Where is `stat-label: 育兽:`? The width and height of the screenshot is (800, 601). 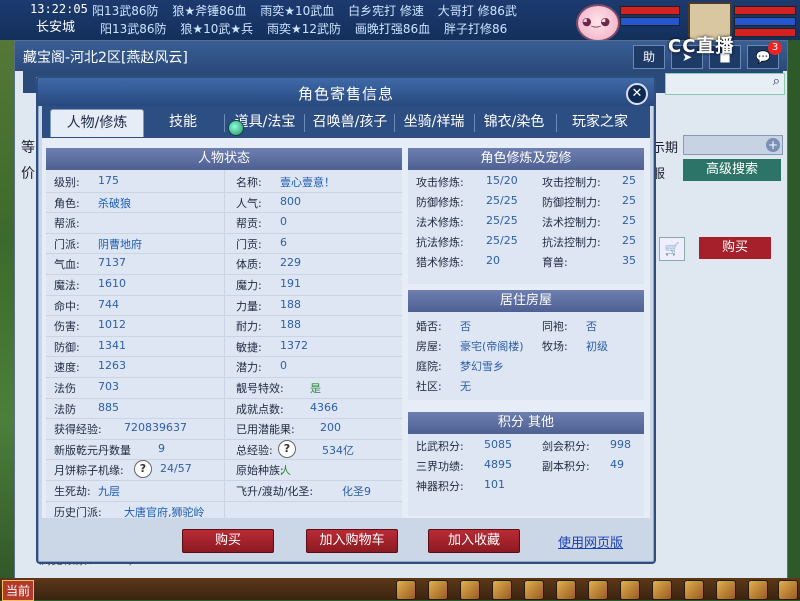 stat-label: 育兽: is located at coordinates (555, 262).